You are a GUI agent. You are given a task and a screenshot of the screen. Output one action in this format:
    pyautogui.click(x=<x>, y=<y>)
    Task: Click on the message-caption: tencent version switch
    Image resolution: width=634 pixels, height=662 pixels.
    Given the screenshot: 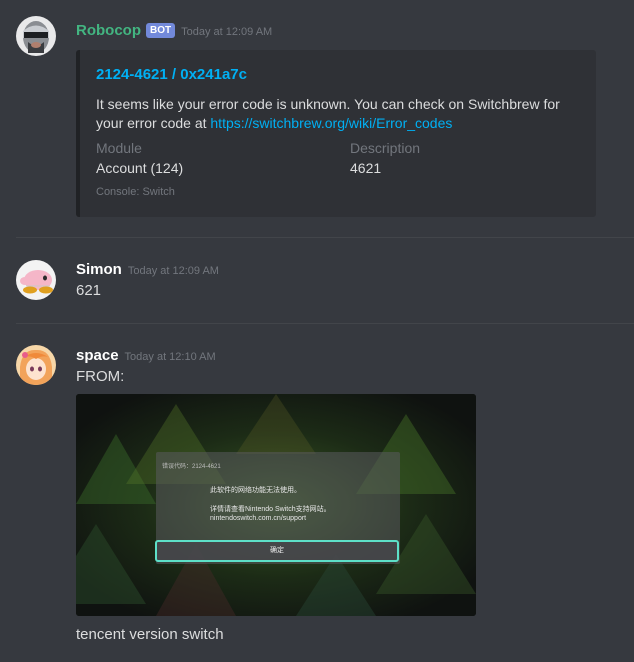 What is the action you would take?
    pyautogui.click(x=150, y=634)
    